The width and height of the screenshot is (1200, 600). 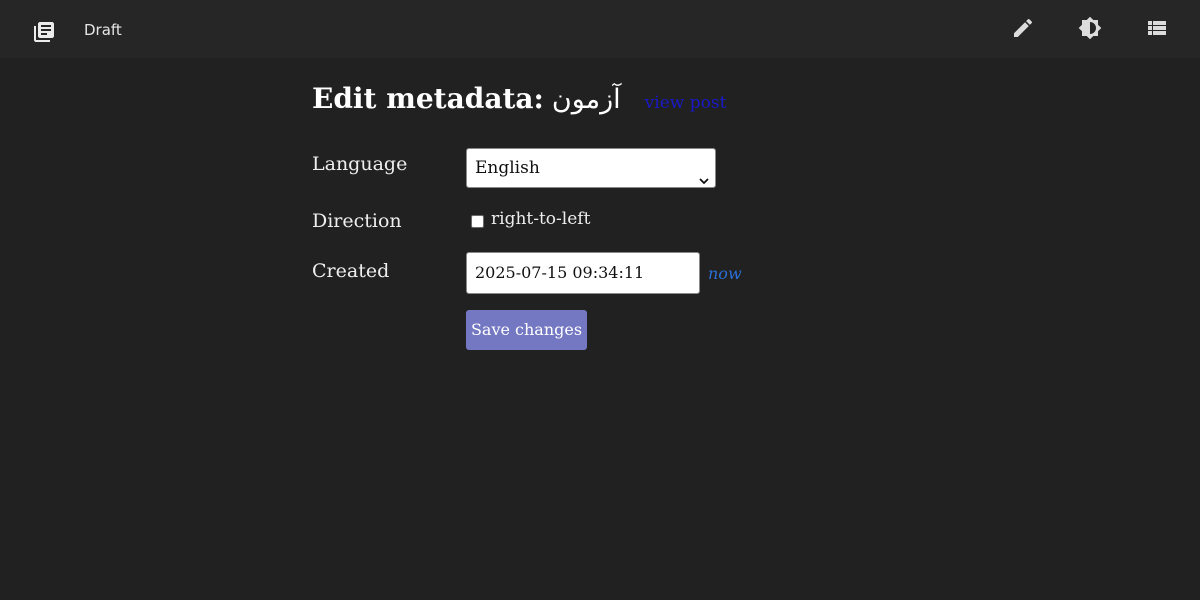 I want to click on theme-brightness-icon, so click(x=1090, y=28).